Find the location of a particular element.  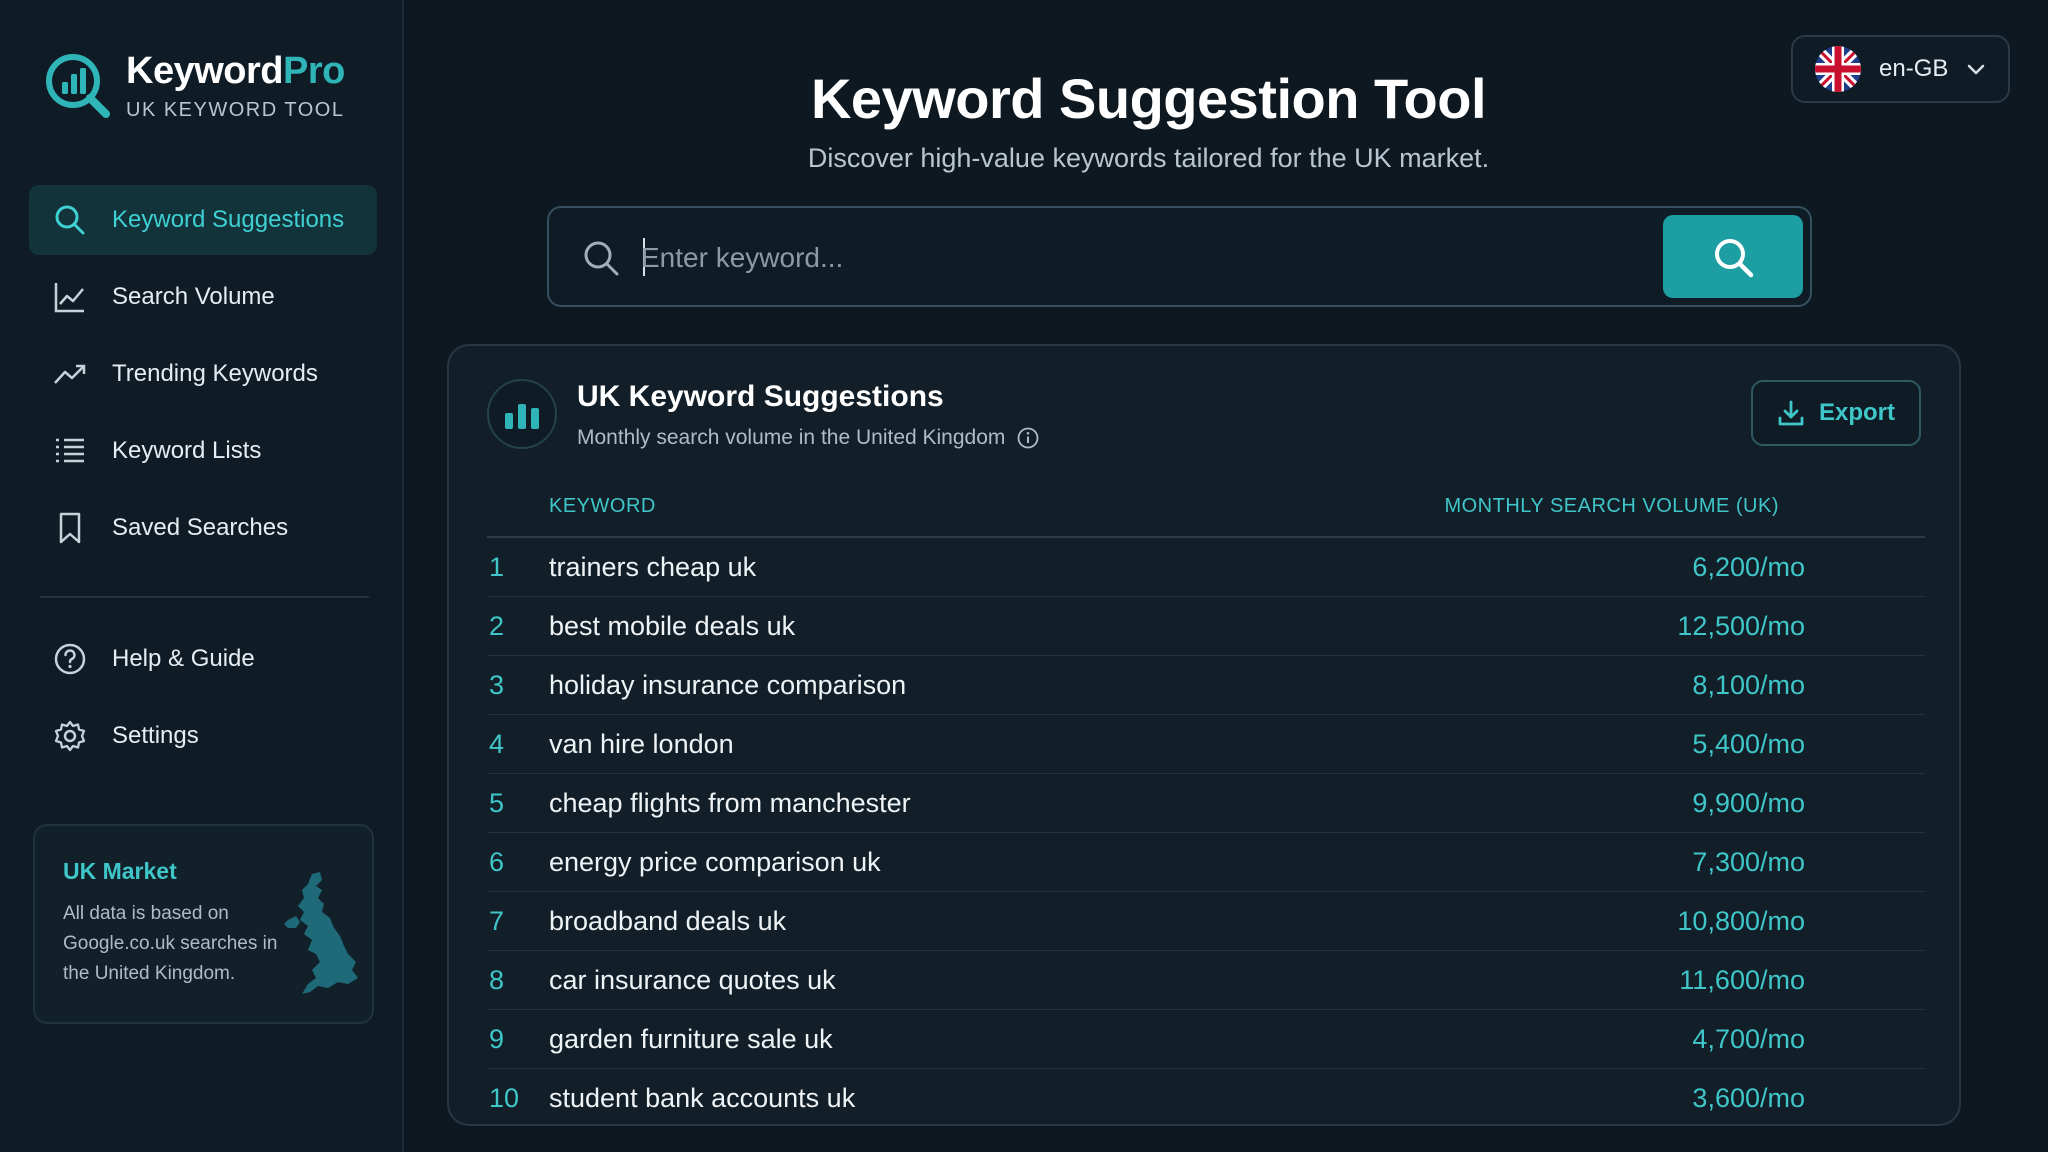

download-icon is located at coordinates (1791, 413).